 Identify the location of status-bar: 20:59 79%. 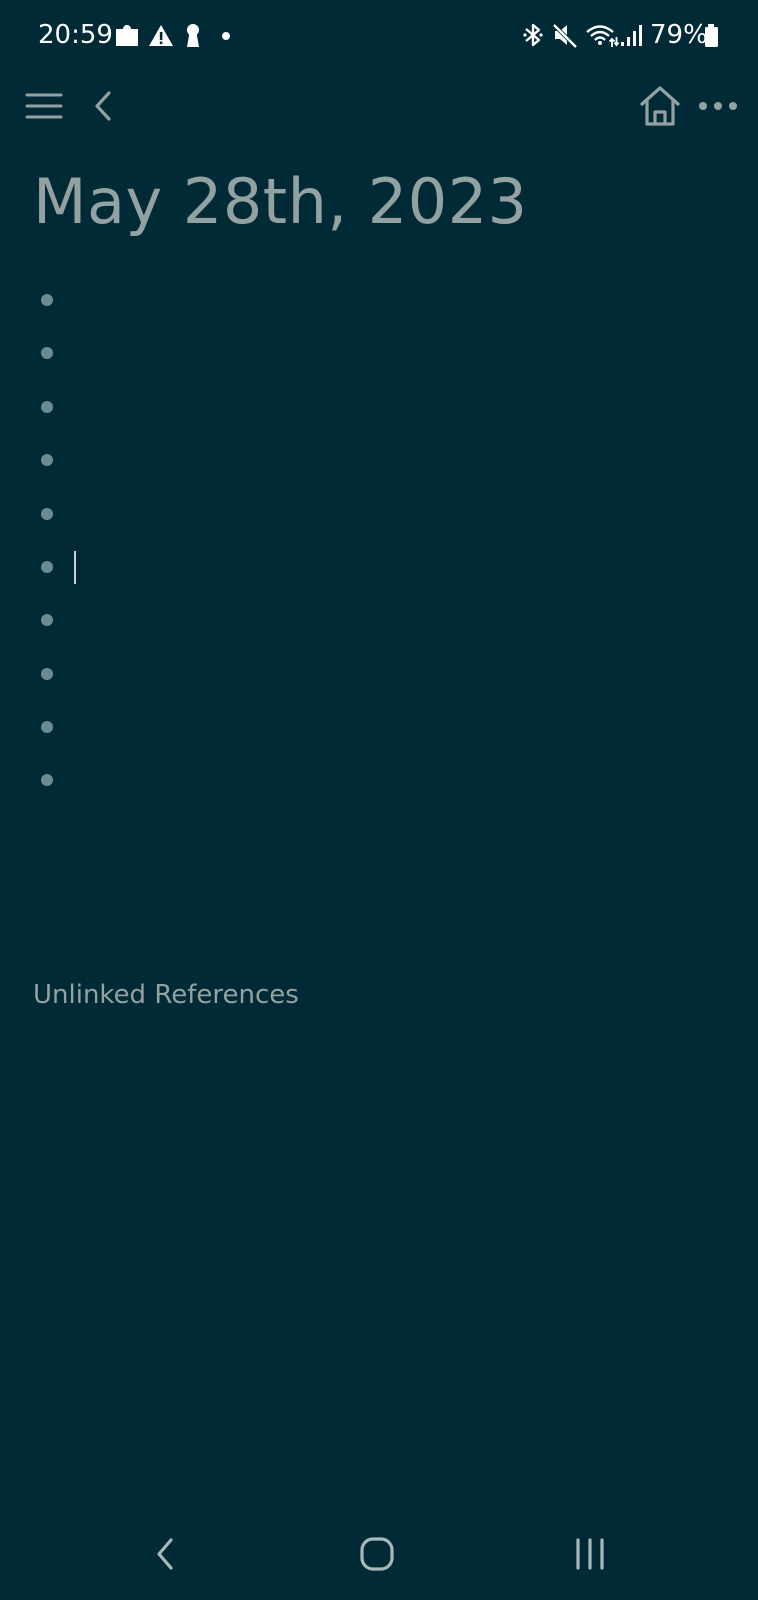
(379, 36).